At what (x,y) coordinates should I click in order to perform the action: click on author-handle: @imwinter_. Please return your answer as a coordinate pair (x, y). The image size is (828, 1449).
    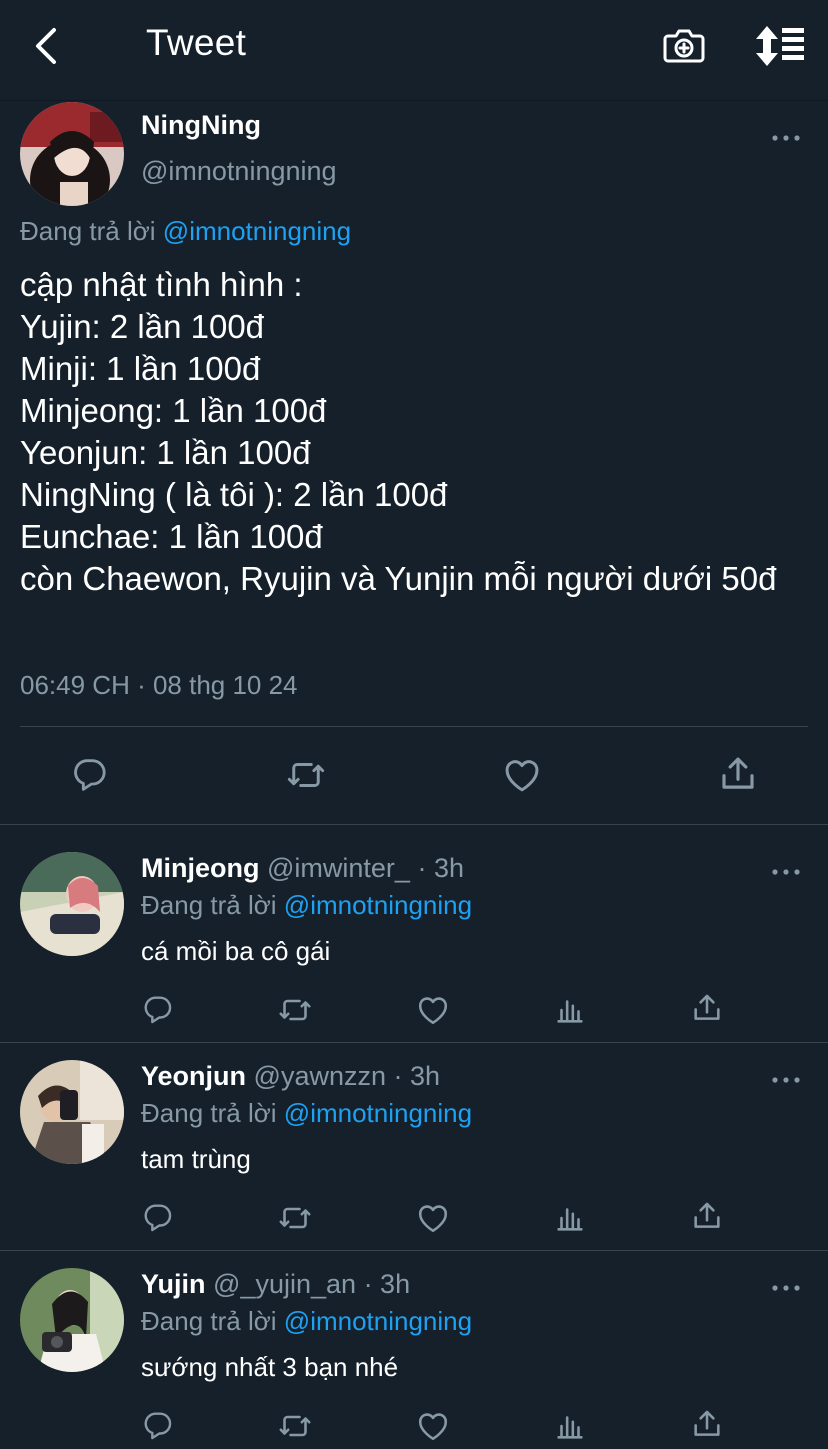
    Looking at the image, I should click on (338, 868).